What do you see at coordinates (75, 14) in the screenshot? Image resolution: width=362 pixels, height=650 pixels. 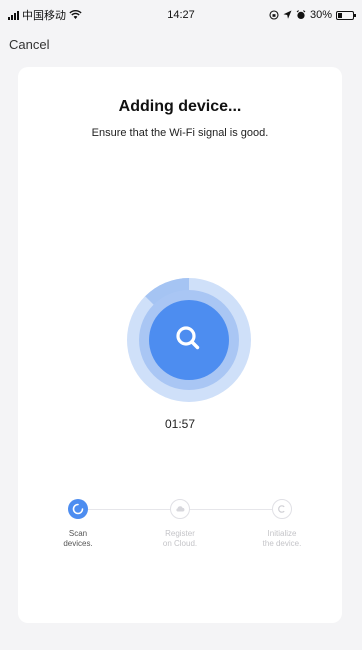 I see `wifi-icon` at bounding box center [75, 14].